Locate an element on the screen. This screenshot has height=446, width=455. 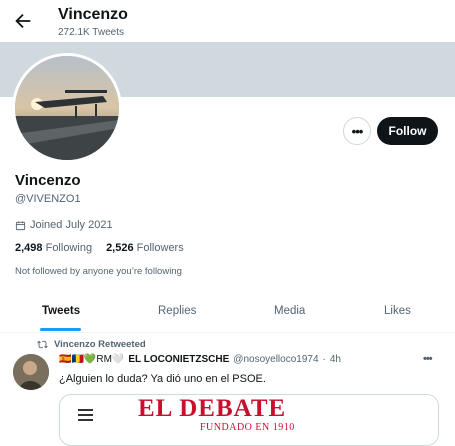
not-followed-note: Not followed by anyone you’re following is located at coordinates (98, 271).